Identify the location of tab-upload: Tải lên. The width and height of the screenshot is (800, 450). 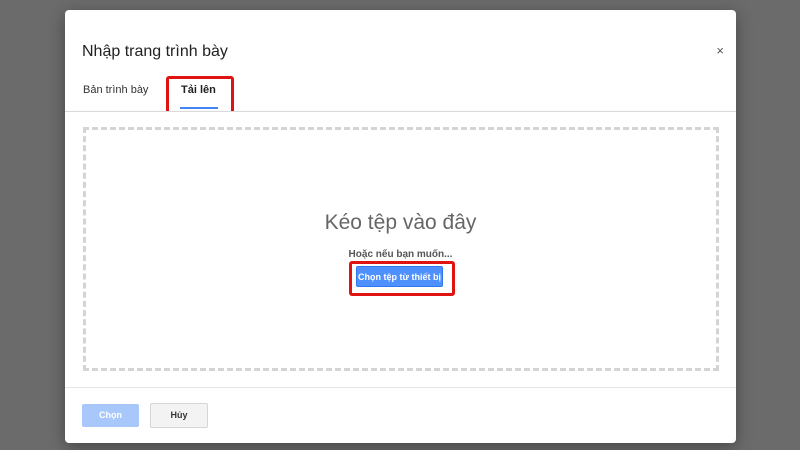
(198, 90).